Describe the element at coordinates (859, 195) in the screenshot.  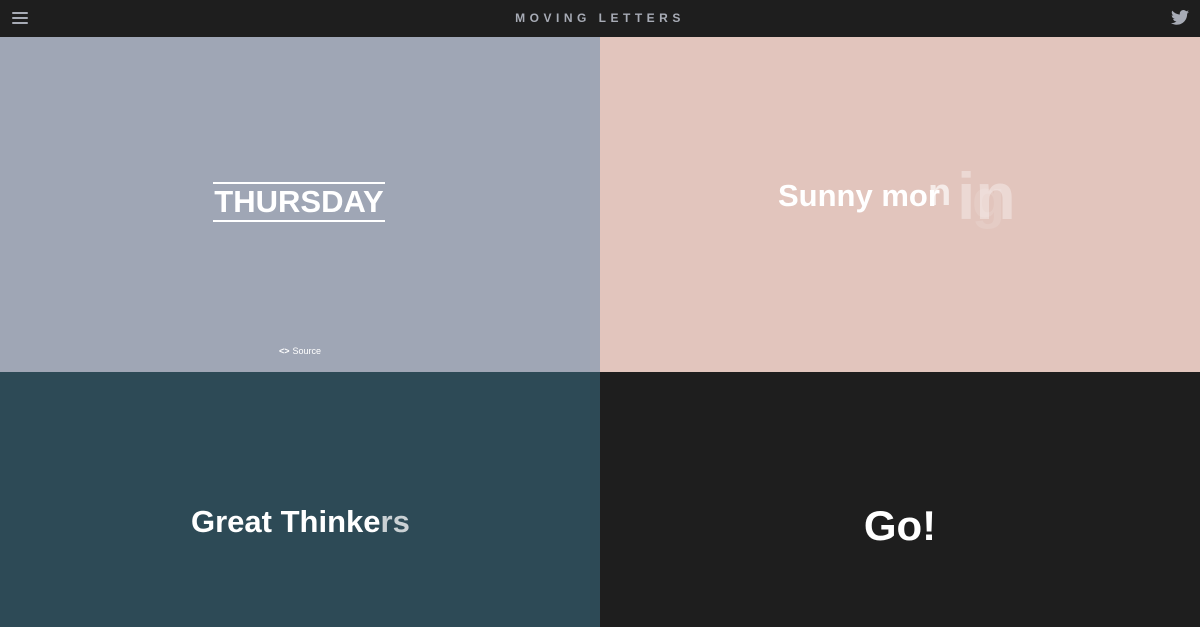
I see `sunny-morning-text: Sunny mor` at that location.